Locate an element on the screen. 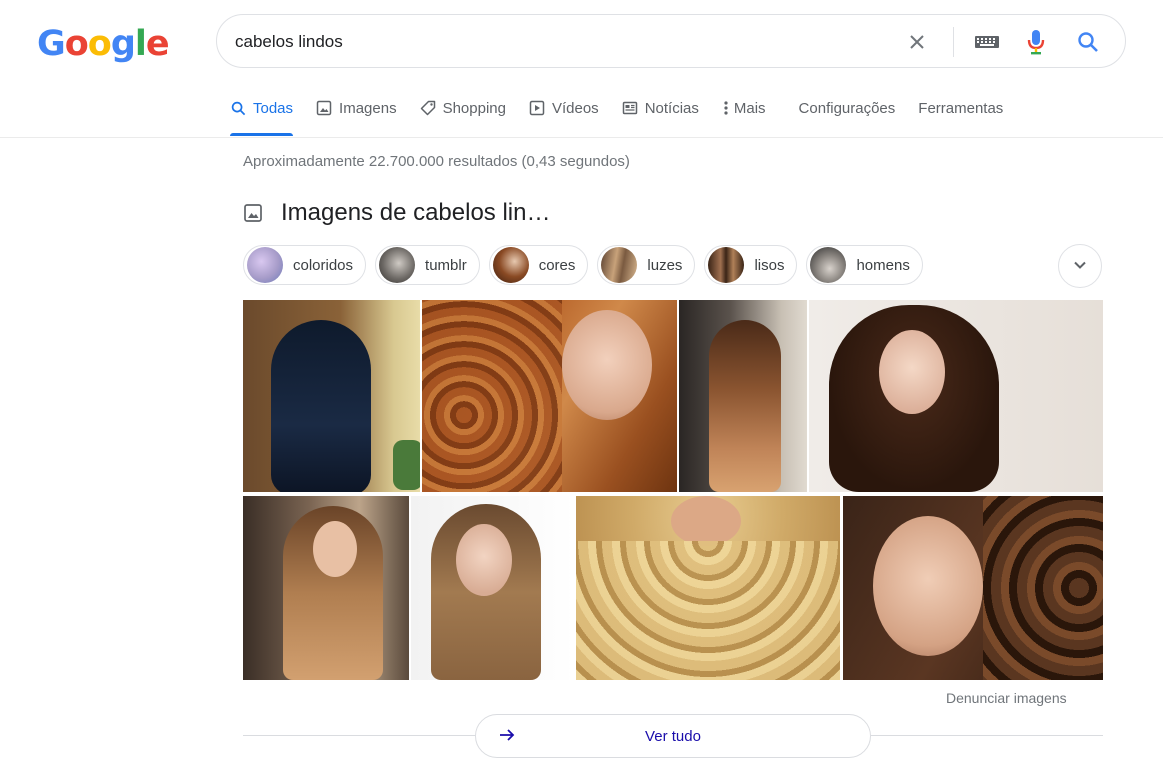 The height and width of the screenshot is (758, 1163). logo-letter: G is located at coordinates (51, 44).